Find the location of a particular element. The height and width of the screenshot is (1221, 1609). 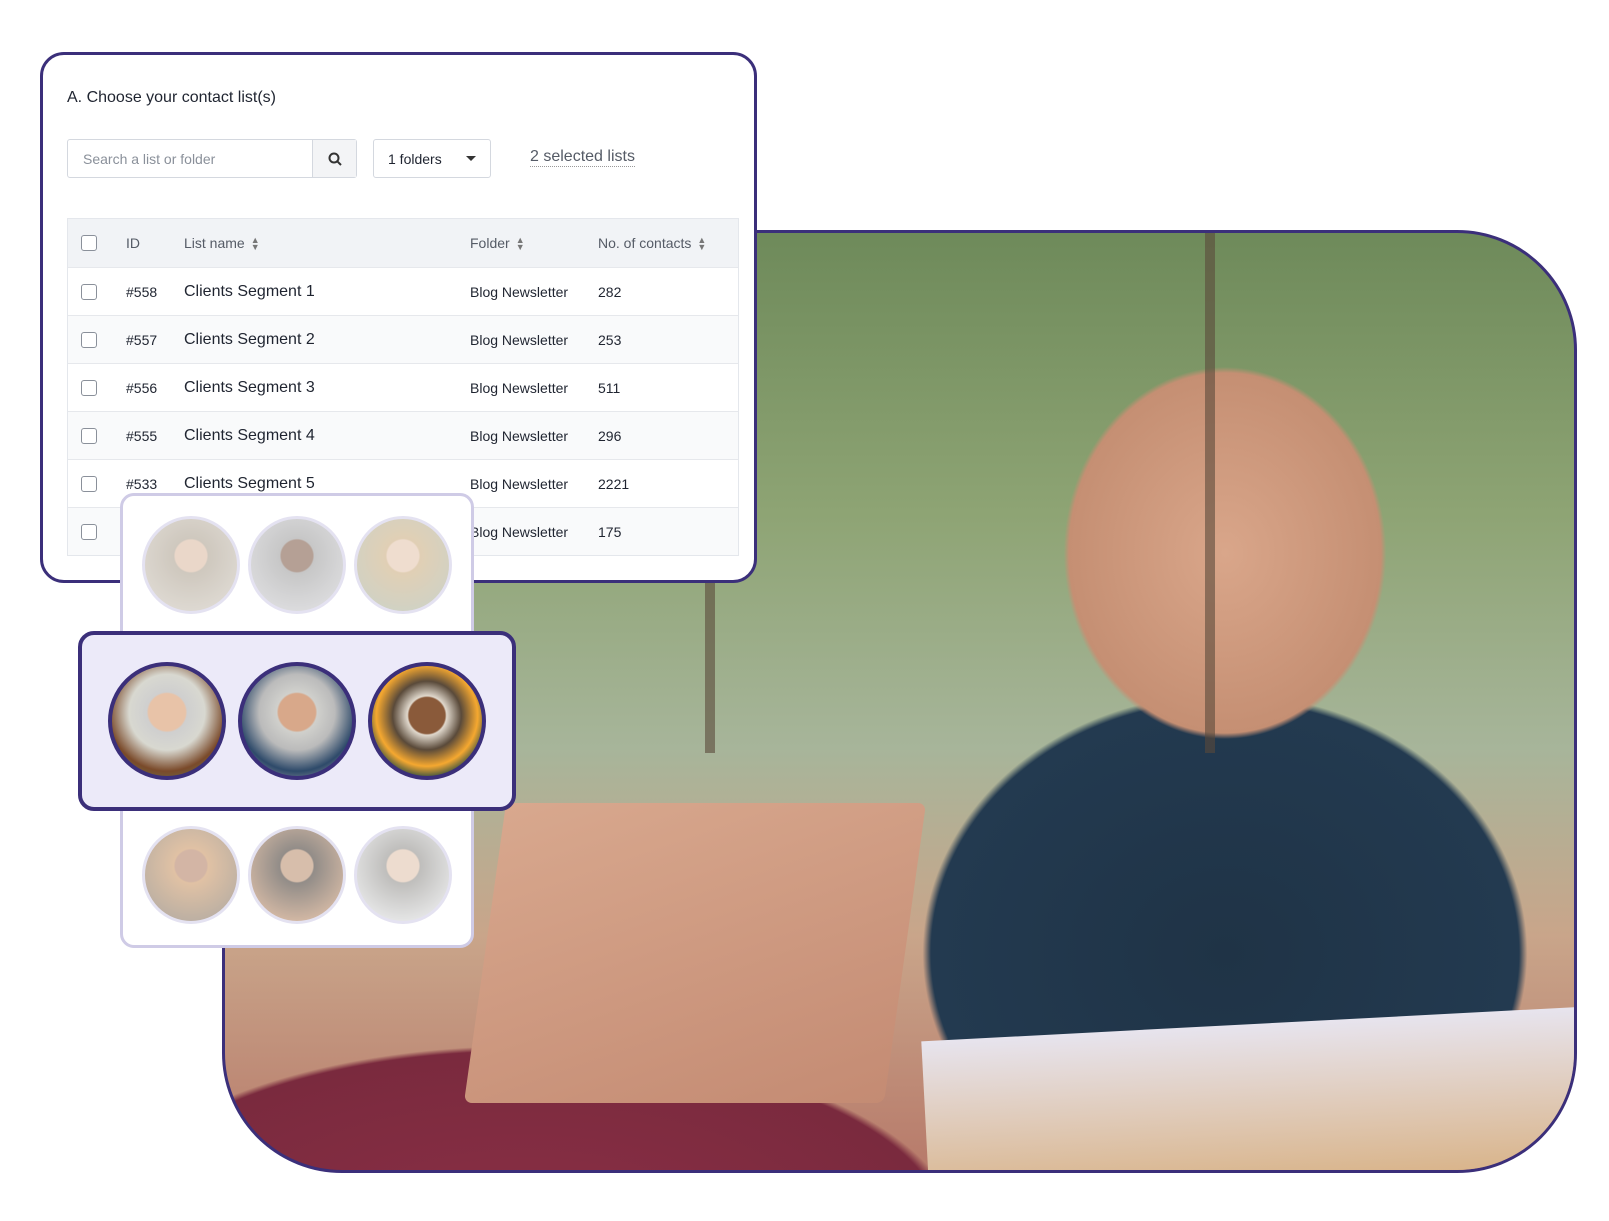

search-button is located at coordinates (334, 158).